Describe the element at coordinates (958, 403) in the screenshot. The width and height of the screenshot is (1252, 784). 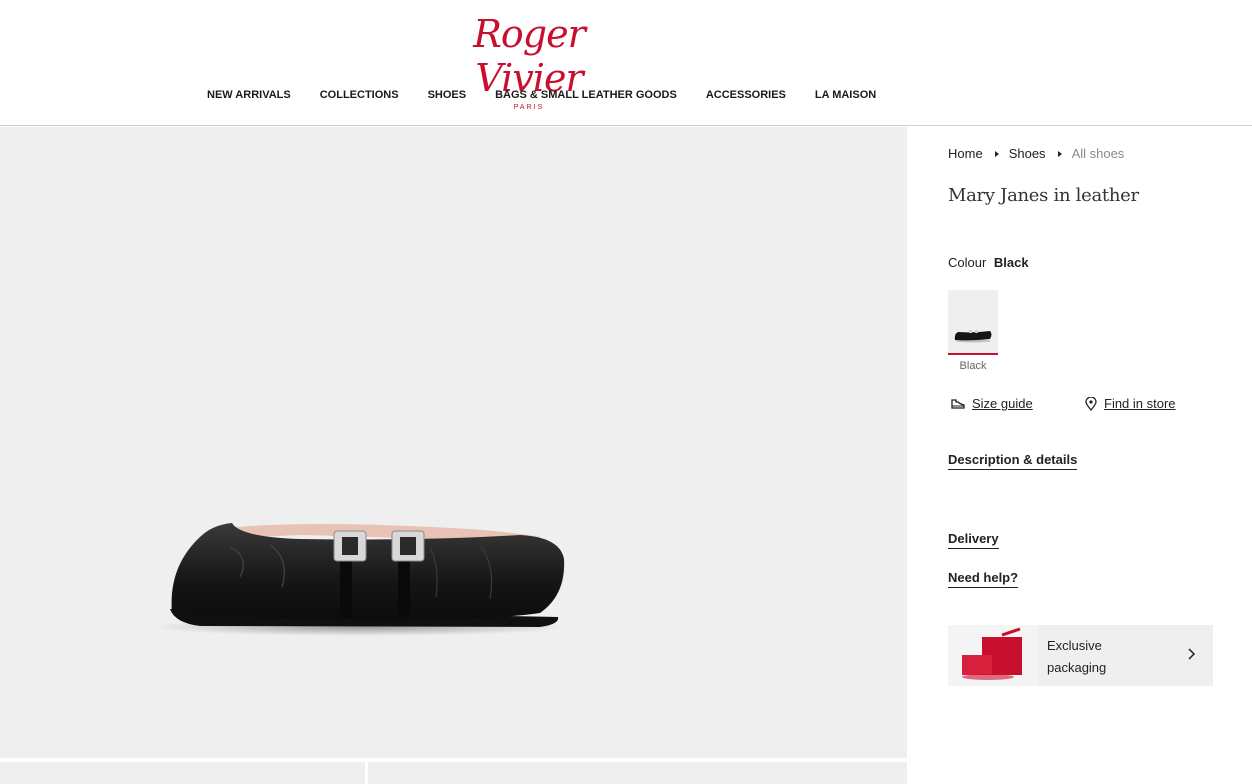
I see `shoe-icon` at that location.